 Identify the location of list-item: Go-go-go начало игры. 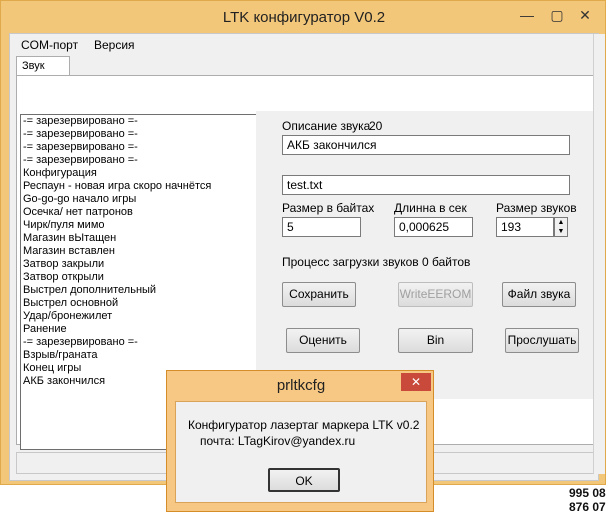
(142, 199).